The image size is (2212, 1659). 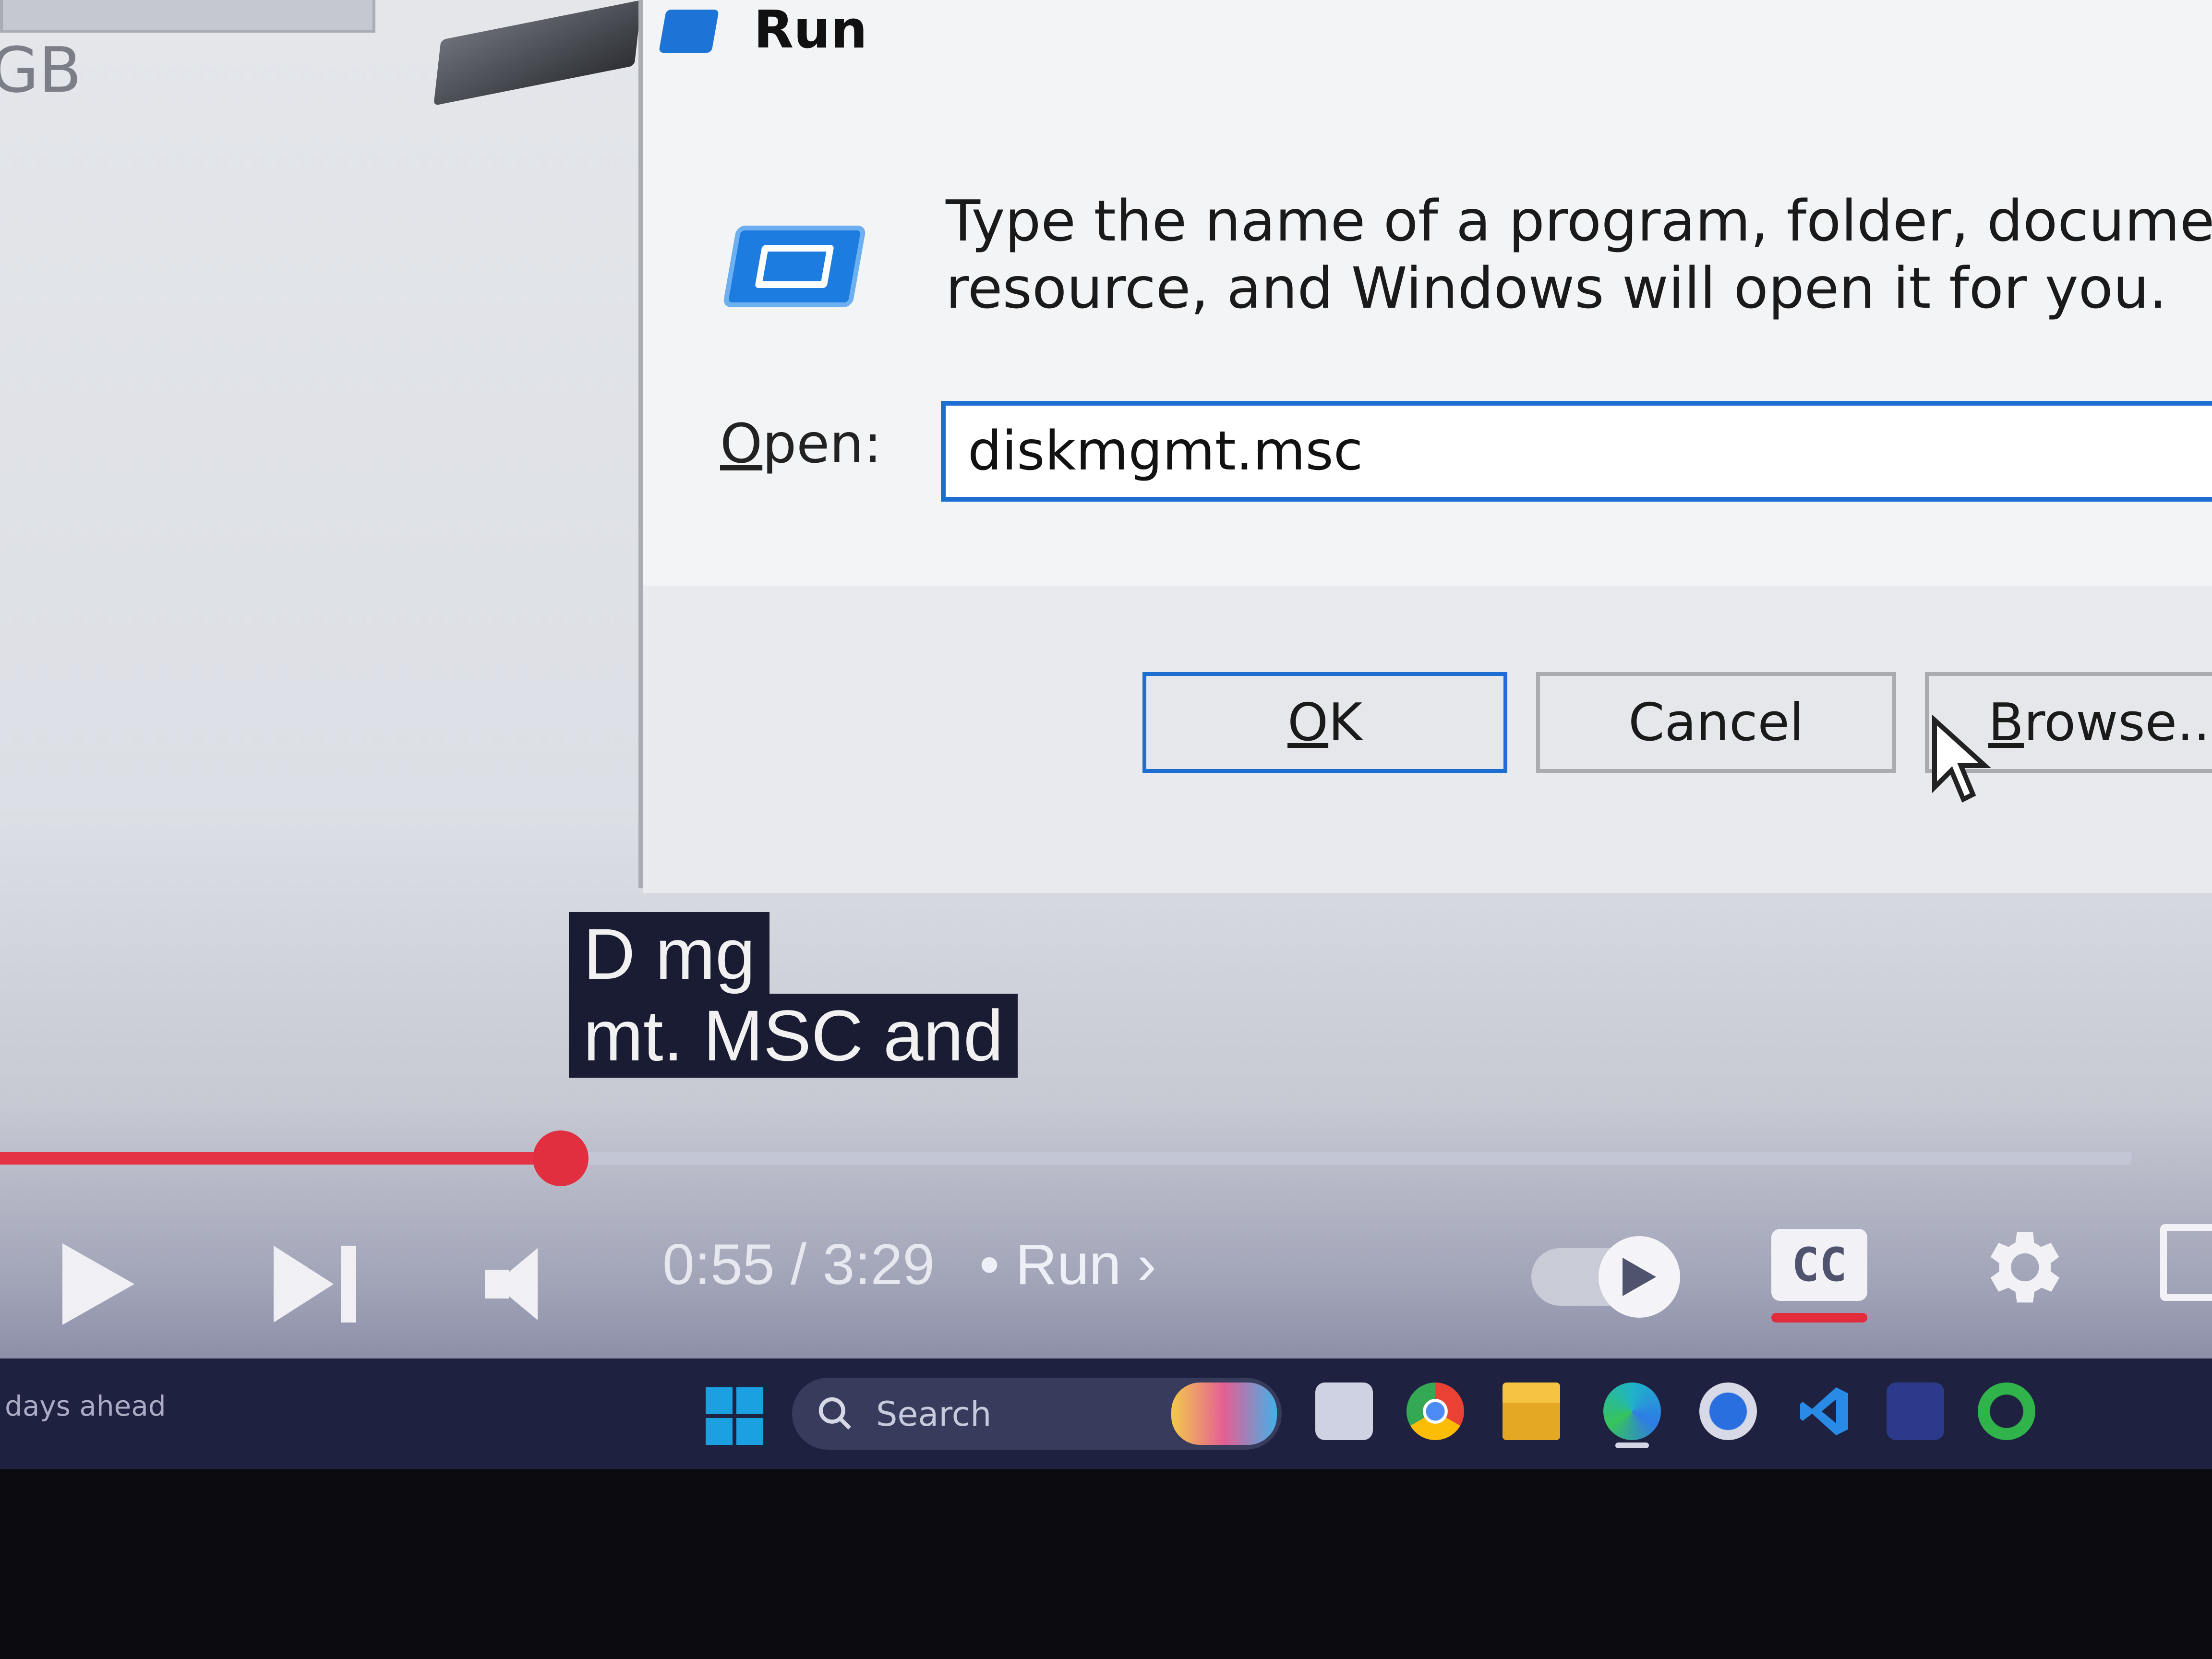 What do you see at coordinates (1961, 759) in the screenshot?
I see `mouse-pointer-icon` at bounding box center [1961, 759].